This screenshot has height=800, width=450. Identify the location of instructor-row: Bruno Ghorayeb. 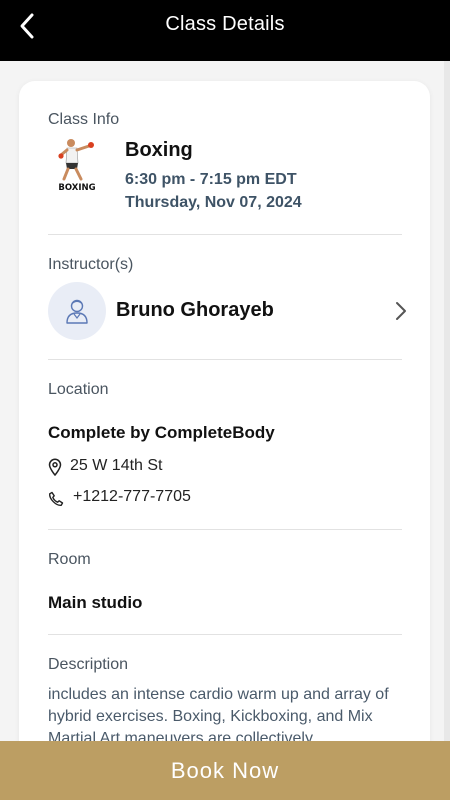
(228, 311).